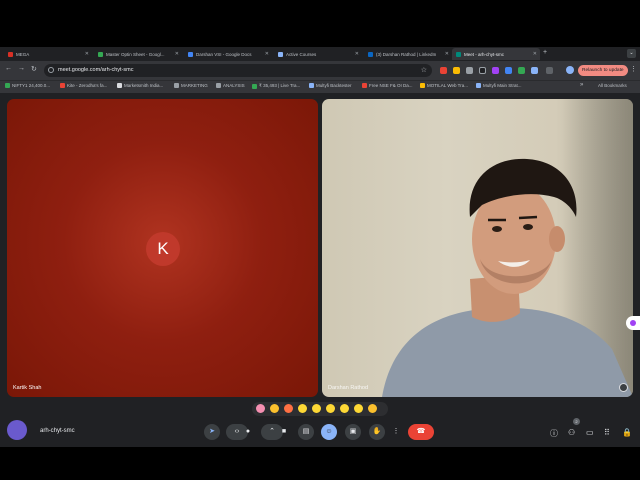 The height and width of the screenshot is (480, 640). Describe the element at coordinates (554, 433) in the screenshot. I see `info-icon: ⓘ` at that location.